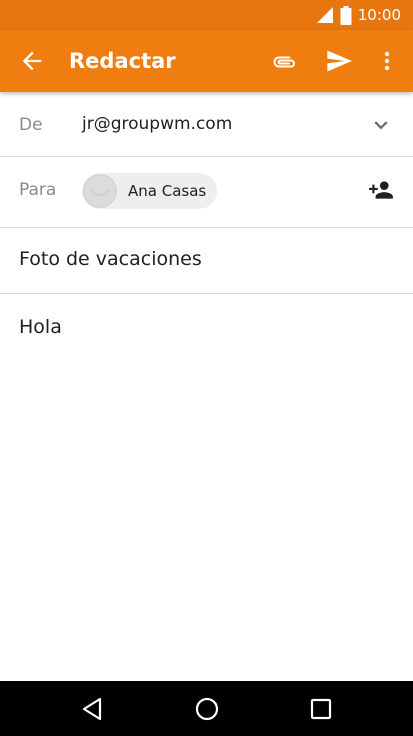  I want to click on square-recent-icon, so click(321, 709).